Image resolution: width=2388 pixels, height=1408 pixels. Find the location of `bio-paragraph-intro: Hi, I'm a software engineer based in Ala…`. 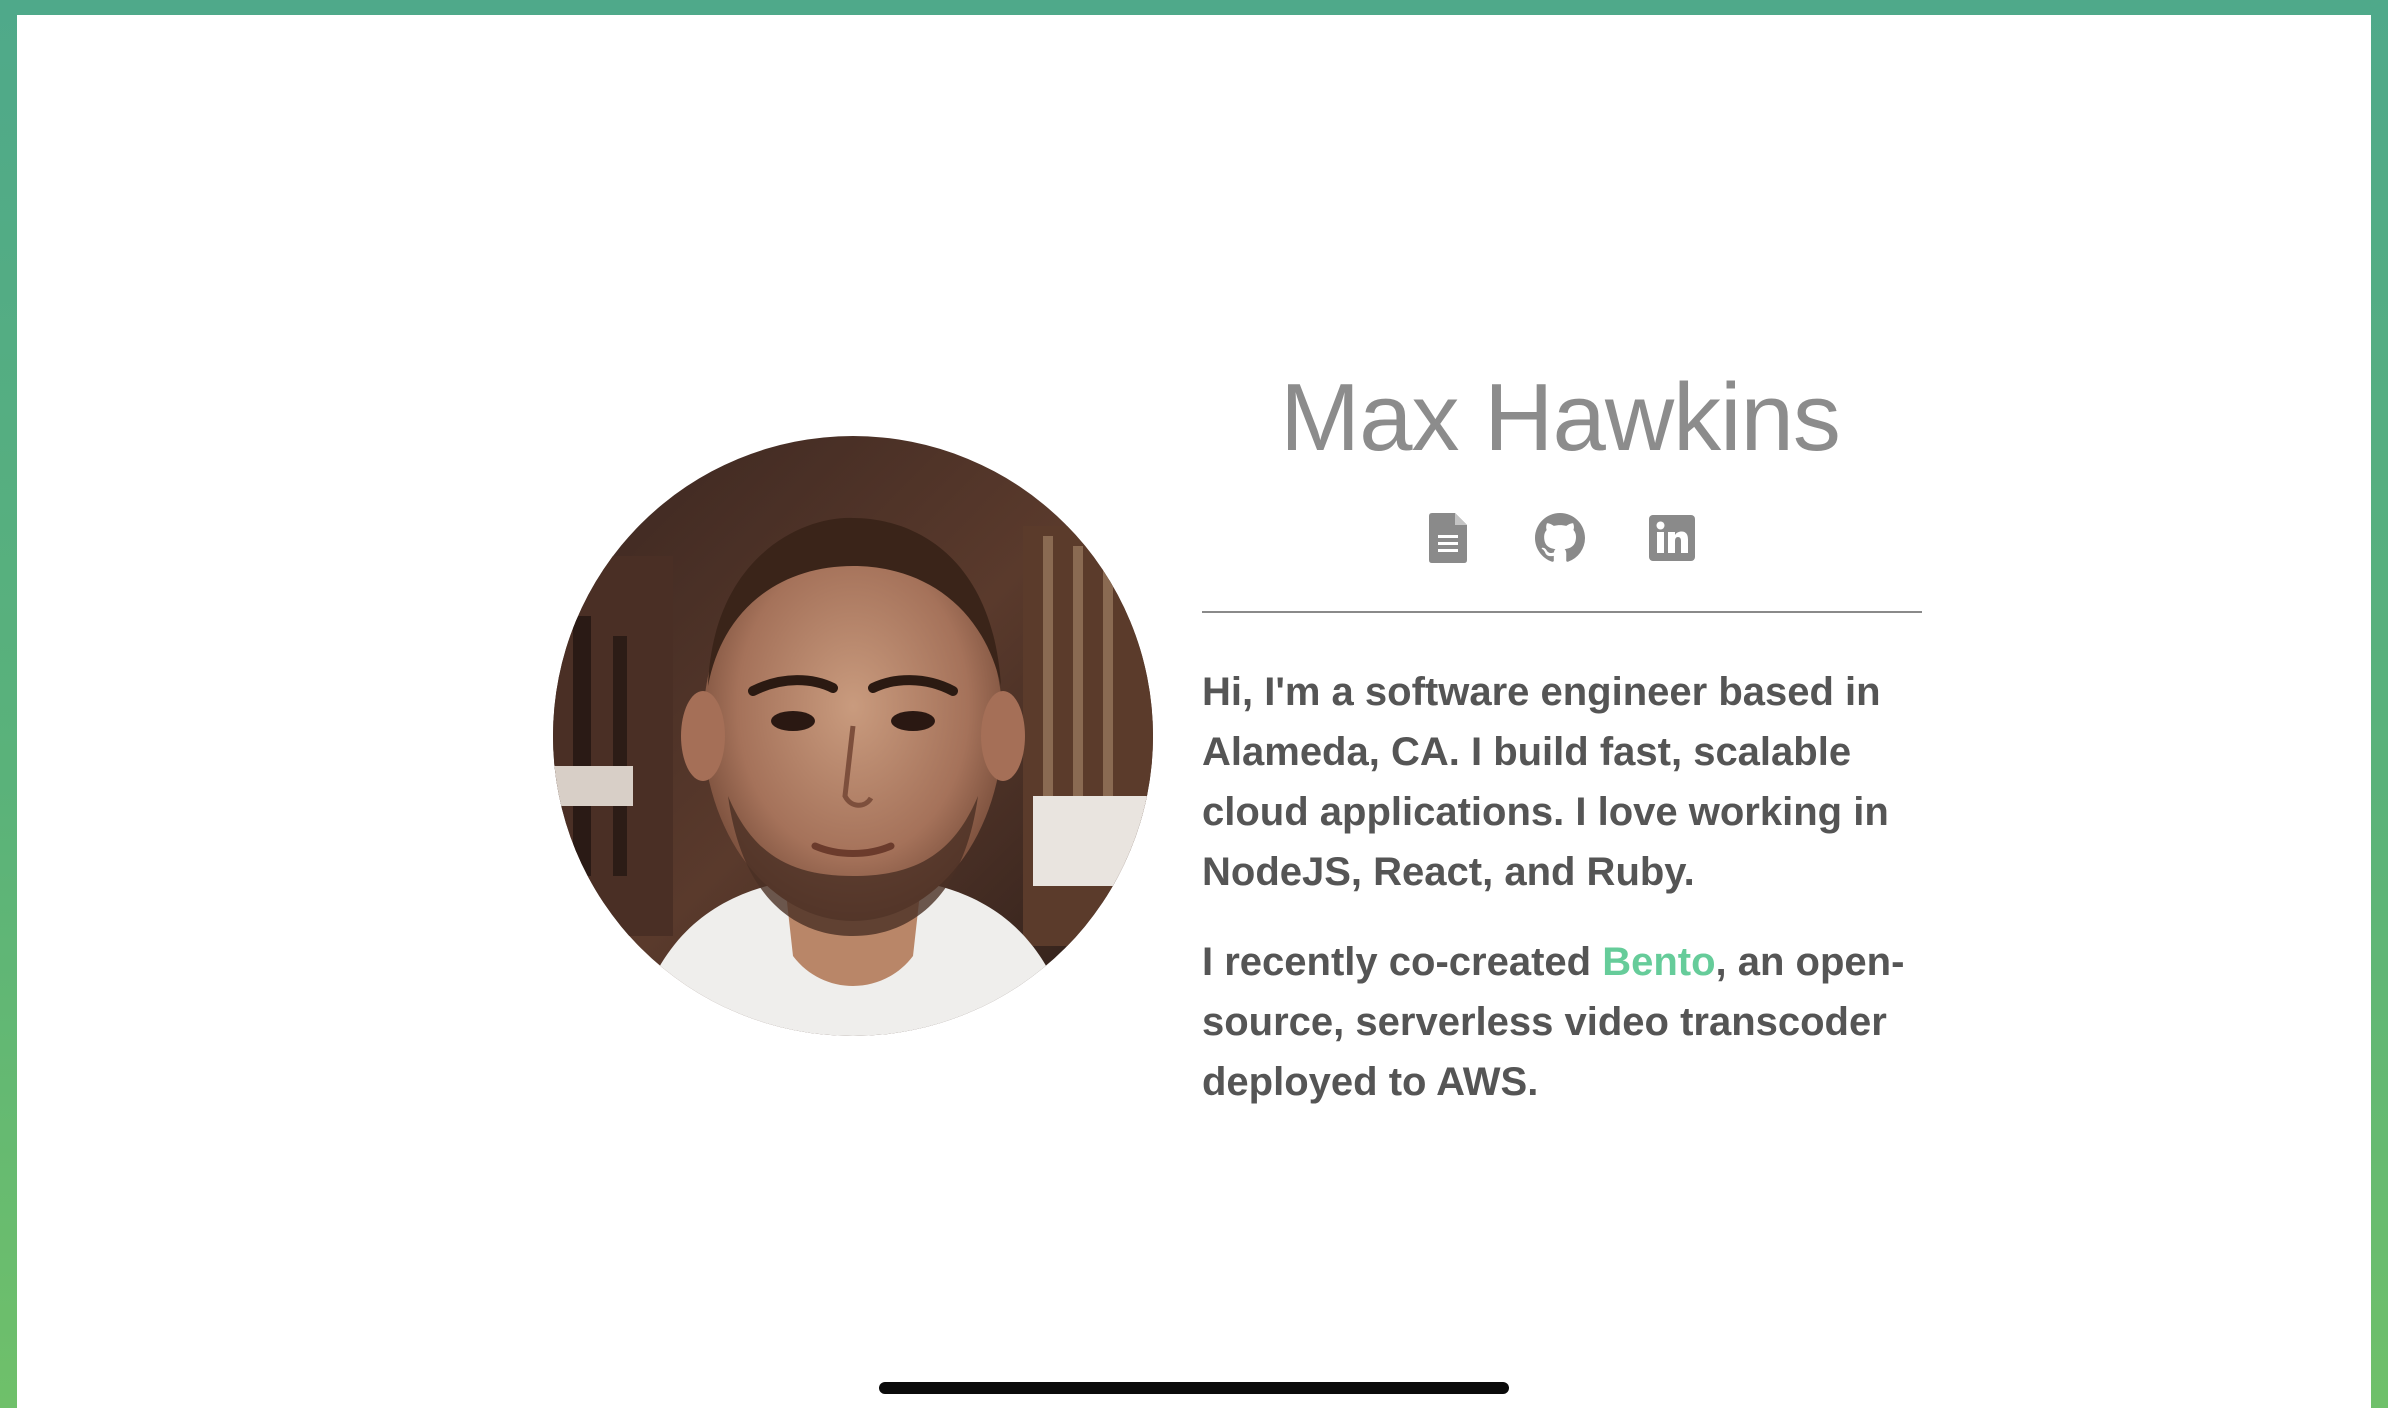

bio-paragraph-intro: Hi, I'm a software engineer based in Ala… is located at coordinates (1545, 782).